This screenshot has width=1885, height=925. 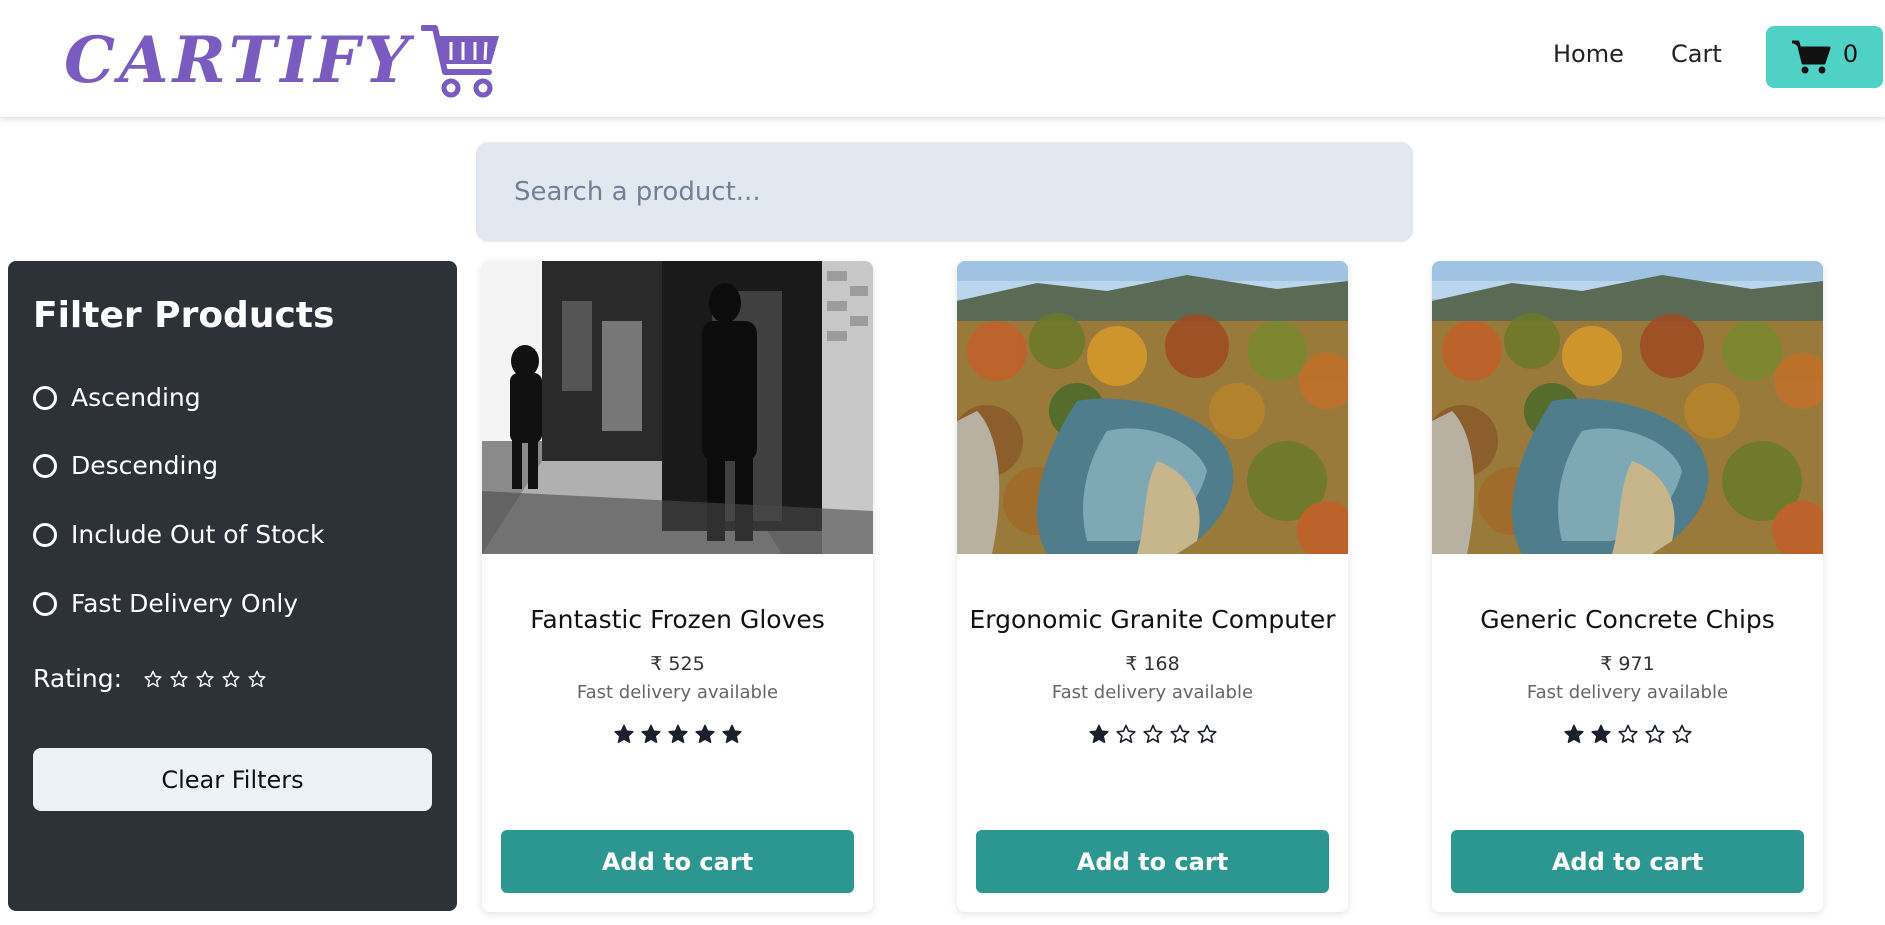 I want to click on filter-ascending: Ascending, so click(x=117, y=397).